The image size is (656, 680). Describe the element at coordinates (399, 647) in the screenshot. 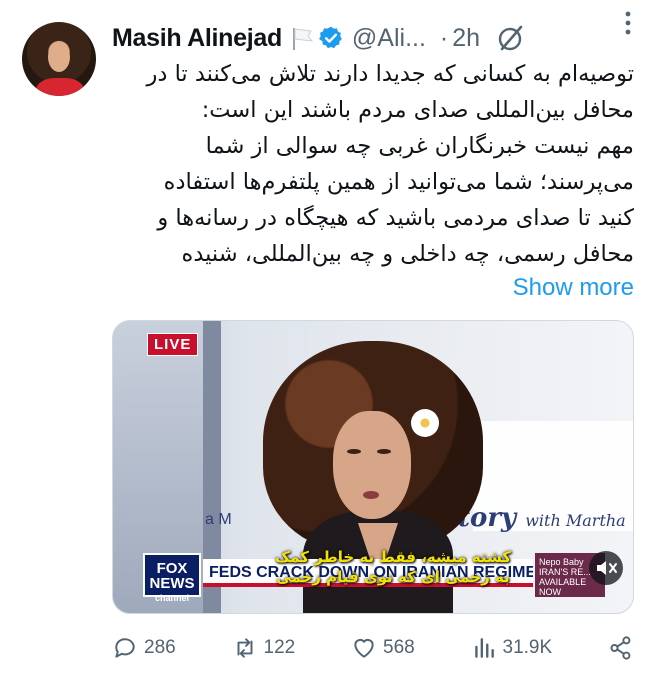

I see `like-count: 568` at that location.